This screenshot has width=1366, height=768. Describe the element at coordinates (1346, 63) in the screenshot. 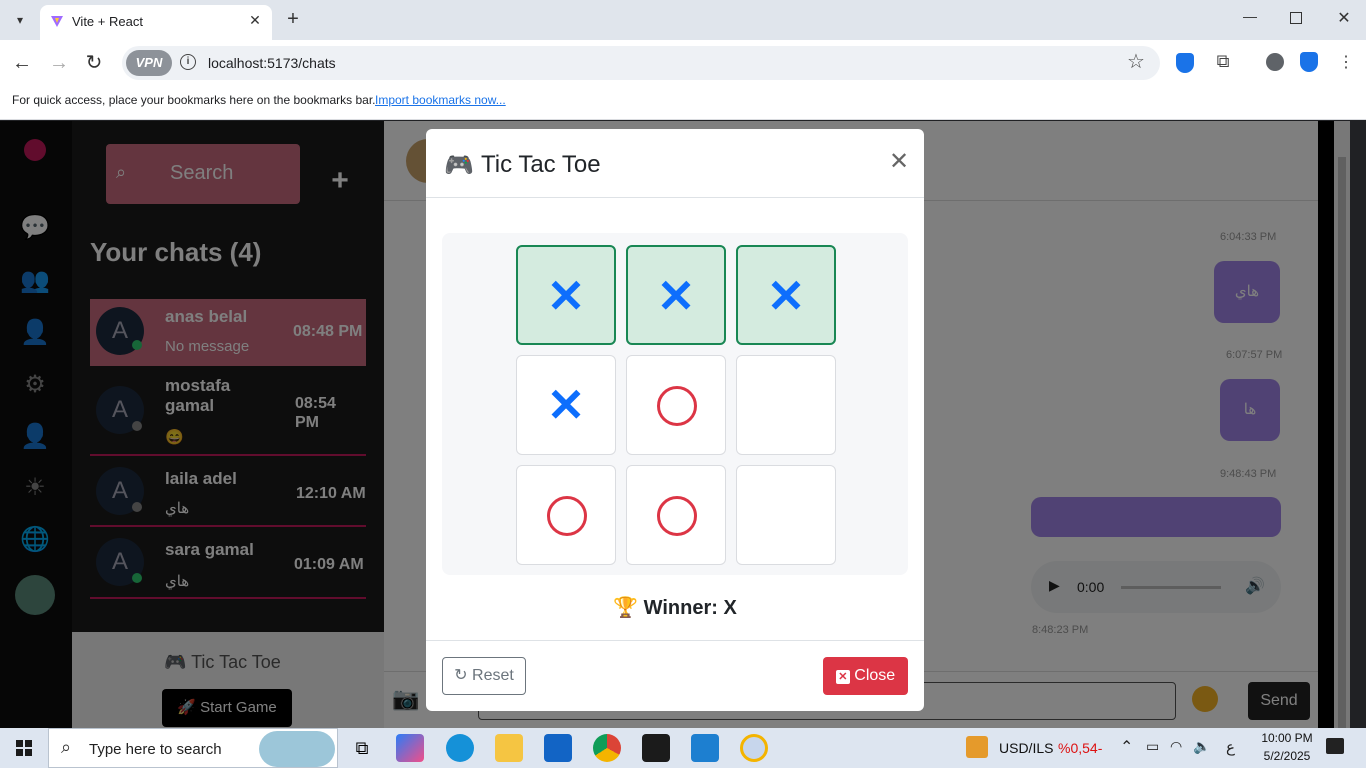

I see `menu-icon: ⋮` at that location.